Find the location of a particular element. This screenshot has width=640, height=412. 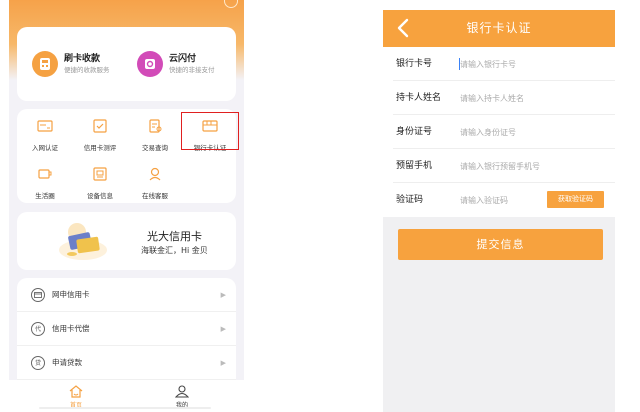

verification-code-input is located at coordinates (500, 200).